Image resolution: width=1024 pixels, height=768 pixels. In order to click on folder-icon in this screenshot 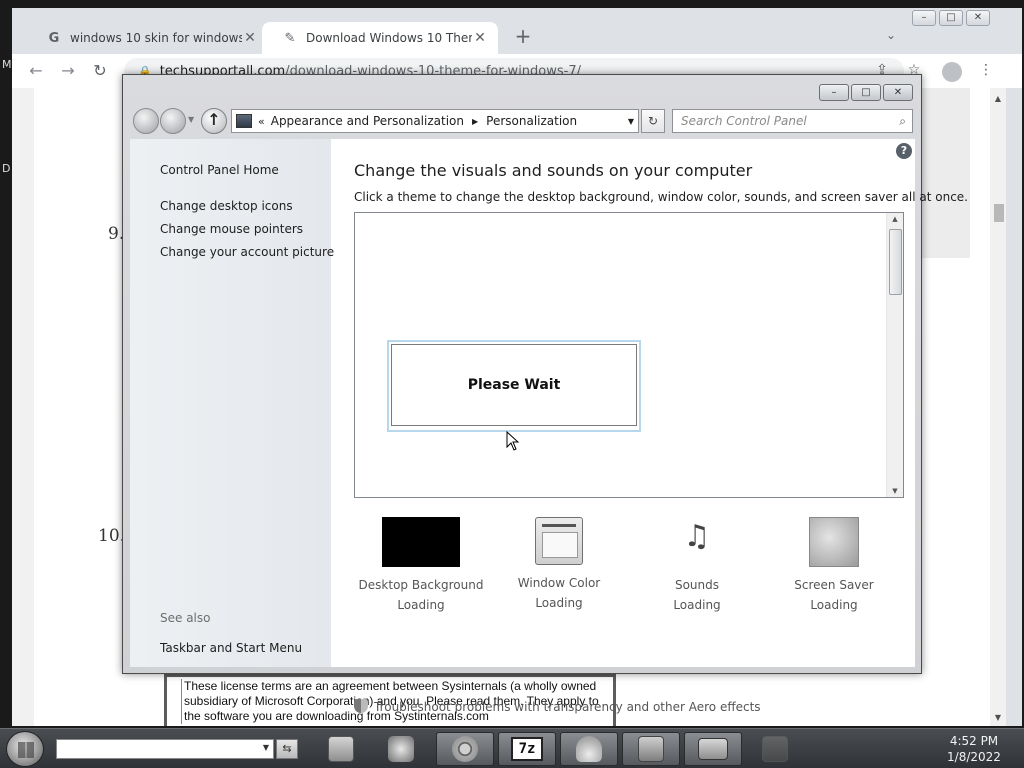, I will do `click(341, 749)`.